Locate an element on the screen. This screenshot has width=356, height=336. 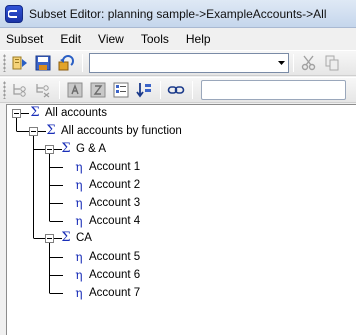
collapse-hierarchy-icon is located at coordinates (43, 91).